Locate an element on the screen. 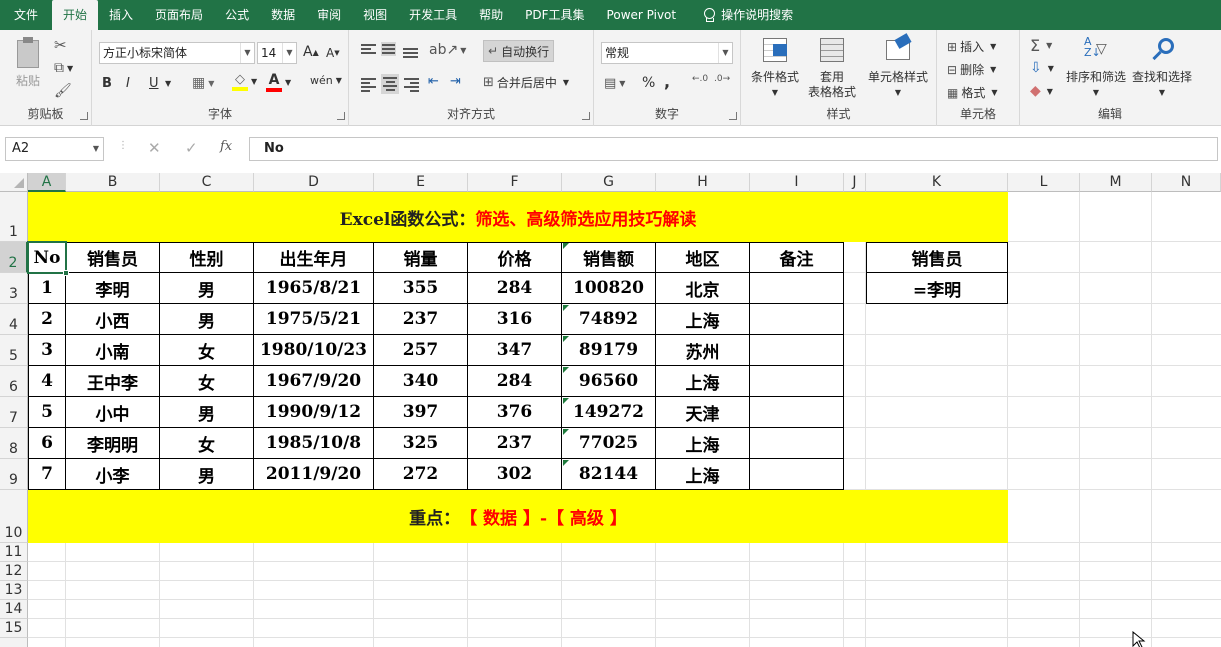  row-header-3: 3 is located at coordinates (14, 288).